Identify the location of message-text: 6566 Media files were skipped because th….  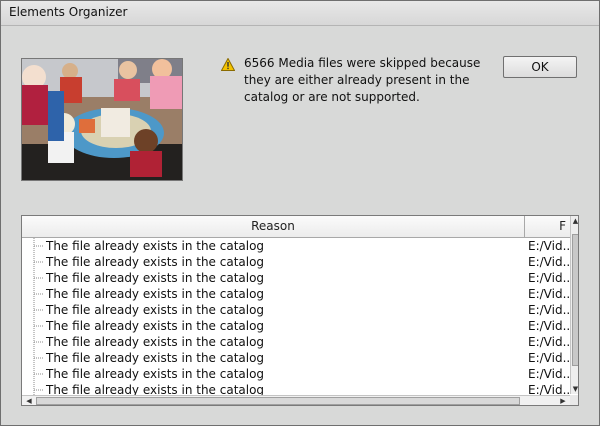
(362, 80).